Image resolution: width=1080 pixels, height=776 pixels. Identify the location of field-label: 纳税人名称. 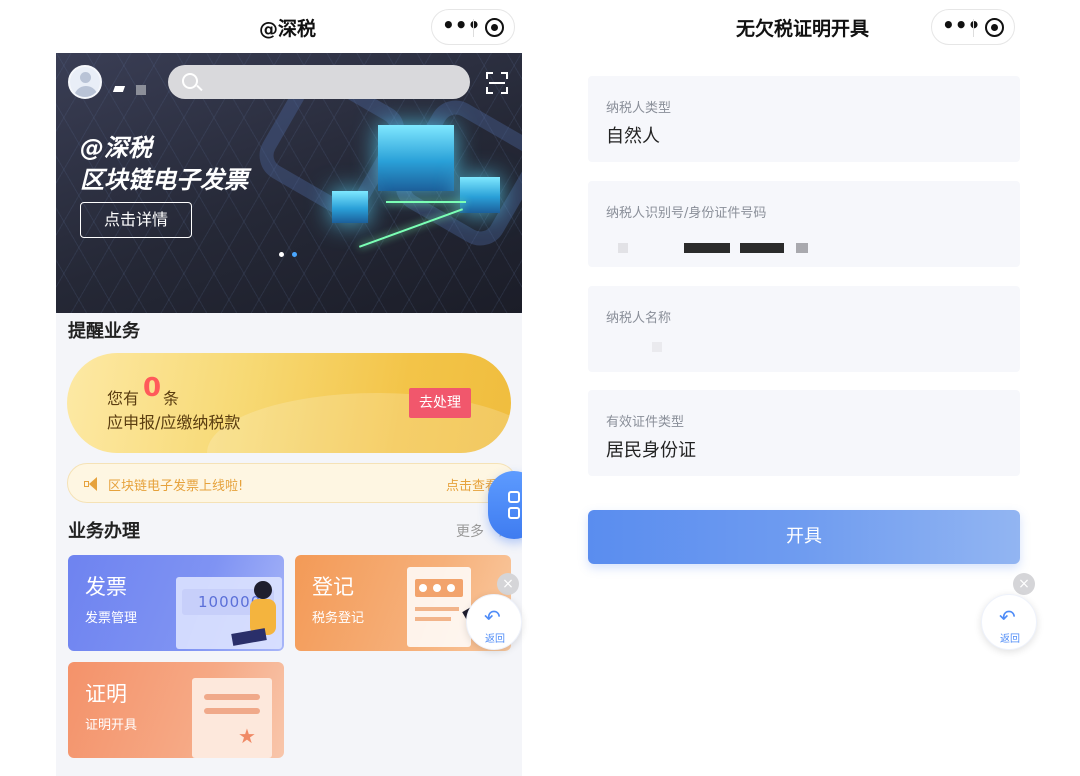
(639, 318).